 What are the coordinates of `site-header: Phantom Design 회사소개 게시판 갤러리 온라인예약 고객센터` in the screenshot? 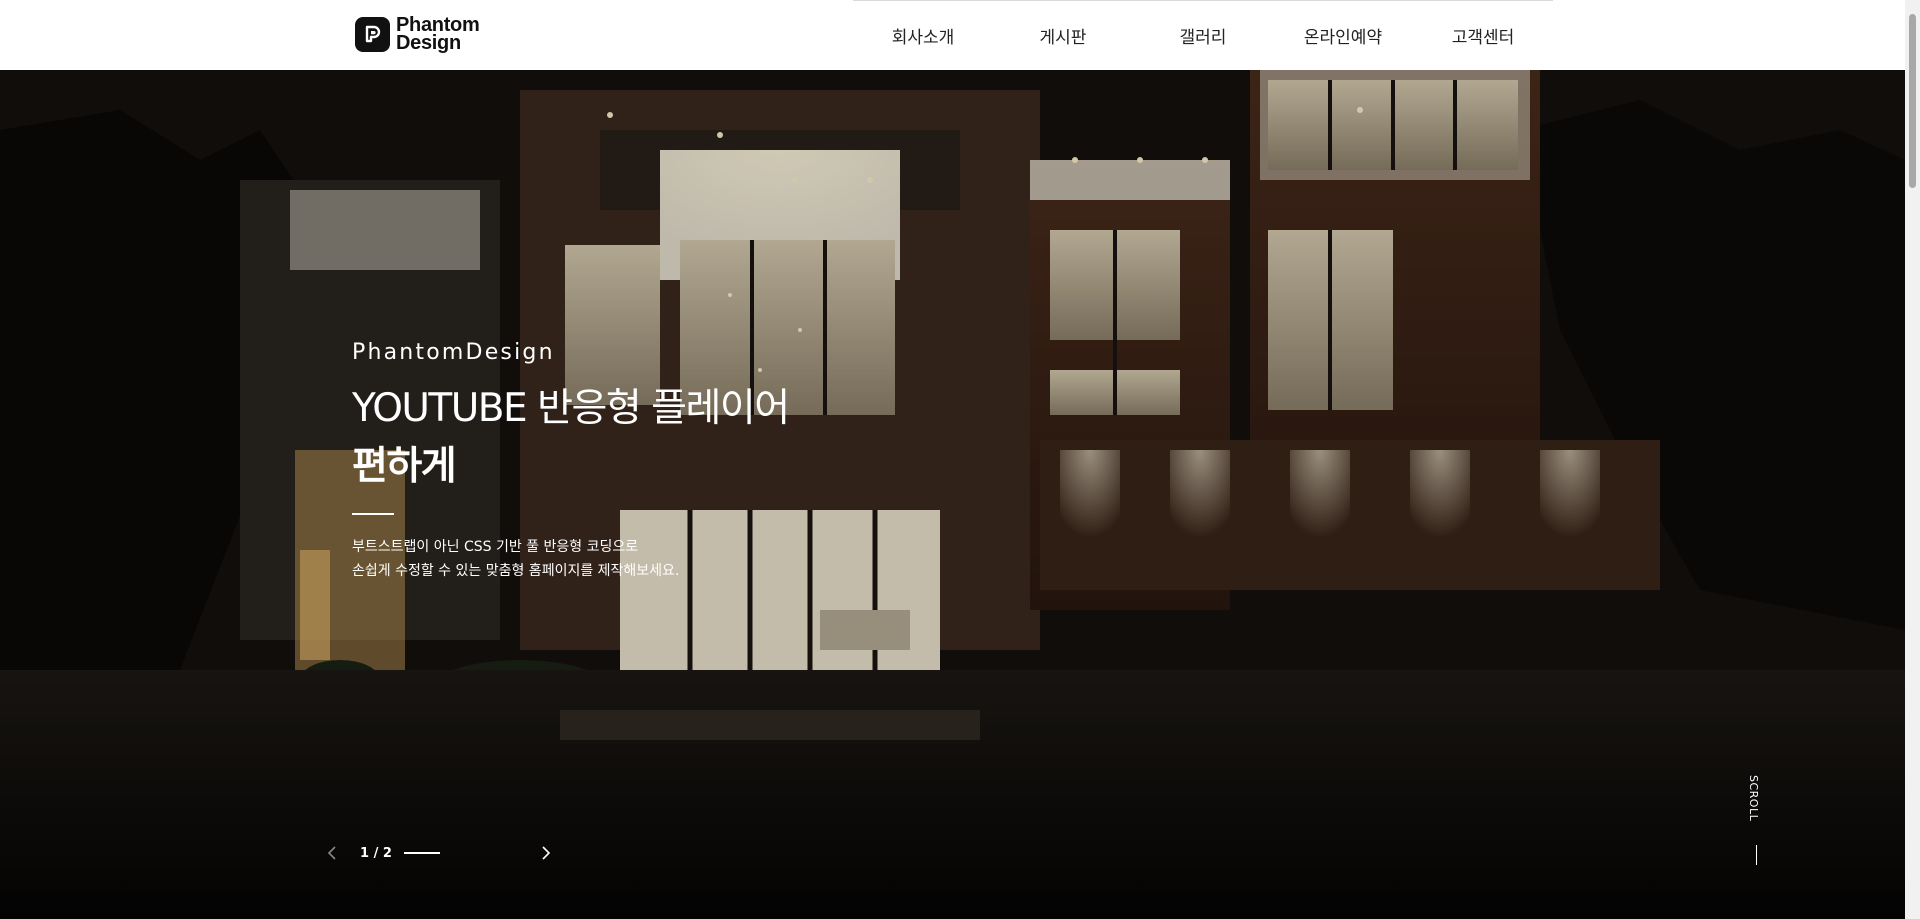 It's located at (952, 35).